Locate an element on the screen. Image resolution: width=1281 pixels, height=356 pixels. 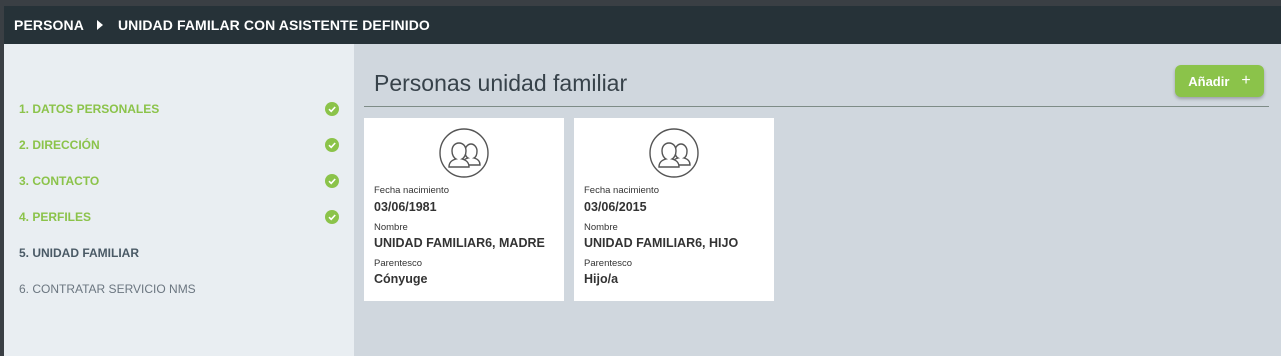
page-title: Personas unidad familiar is located at coordinates (501, 83).